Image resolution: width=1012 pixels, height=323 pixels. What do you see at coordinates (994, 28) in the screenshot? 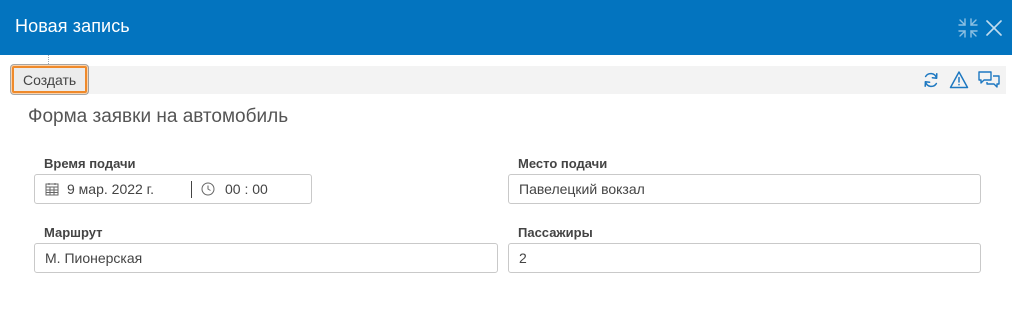
I see `close-icon` at bounding box center [994, 28].